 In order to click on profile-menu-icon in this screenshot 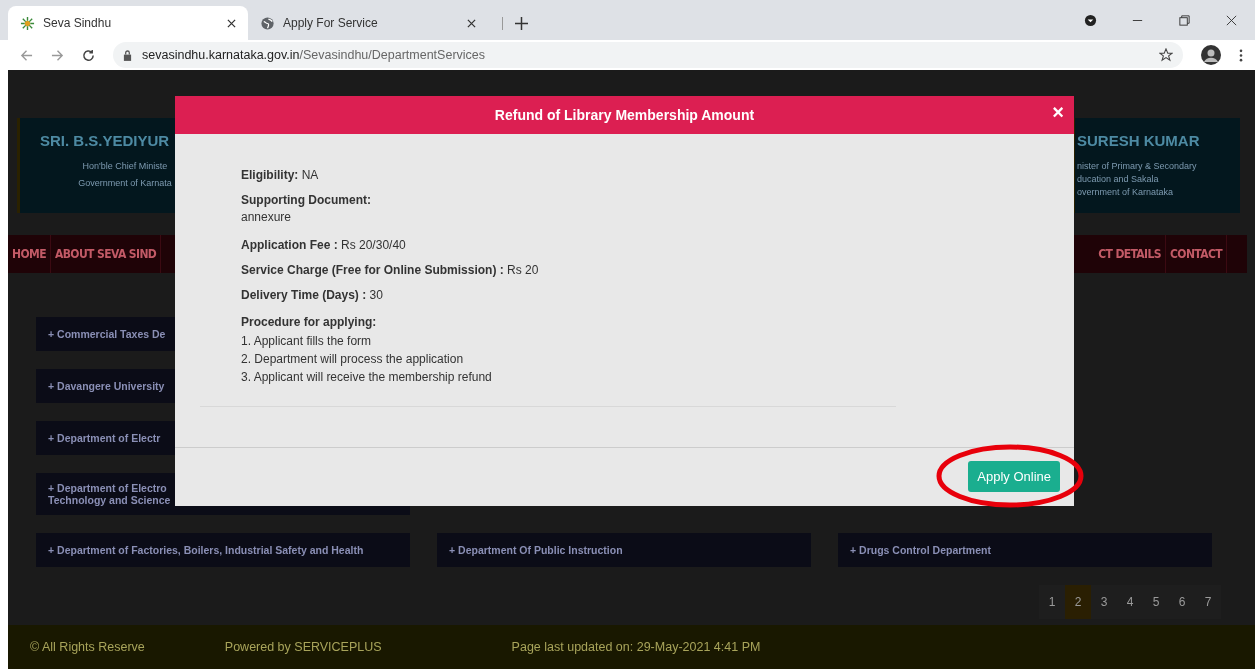, I will do `click(1090, 20)`.